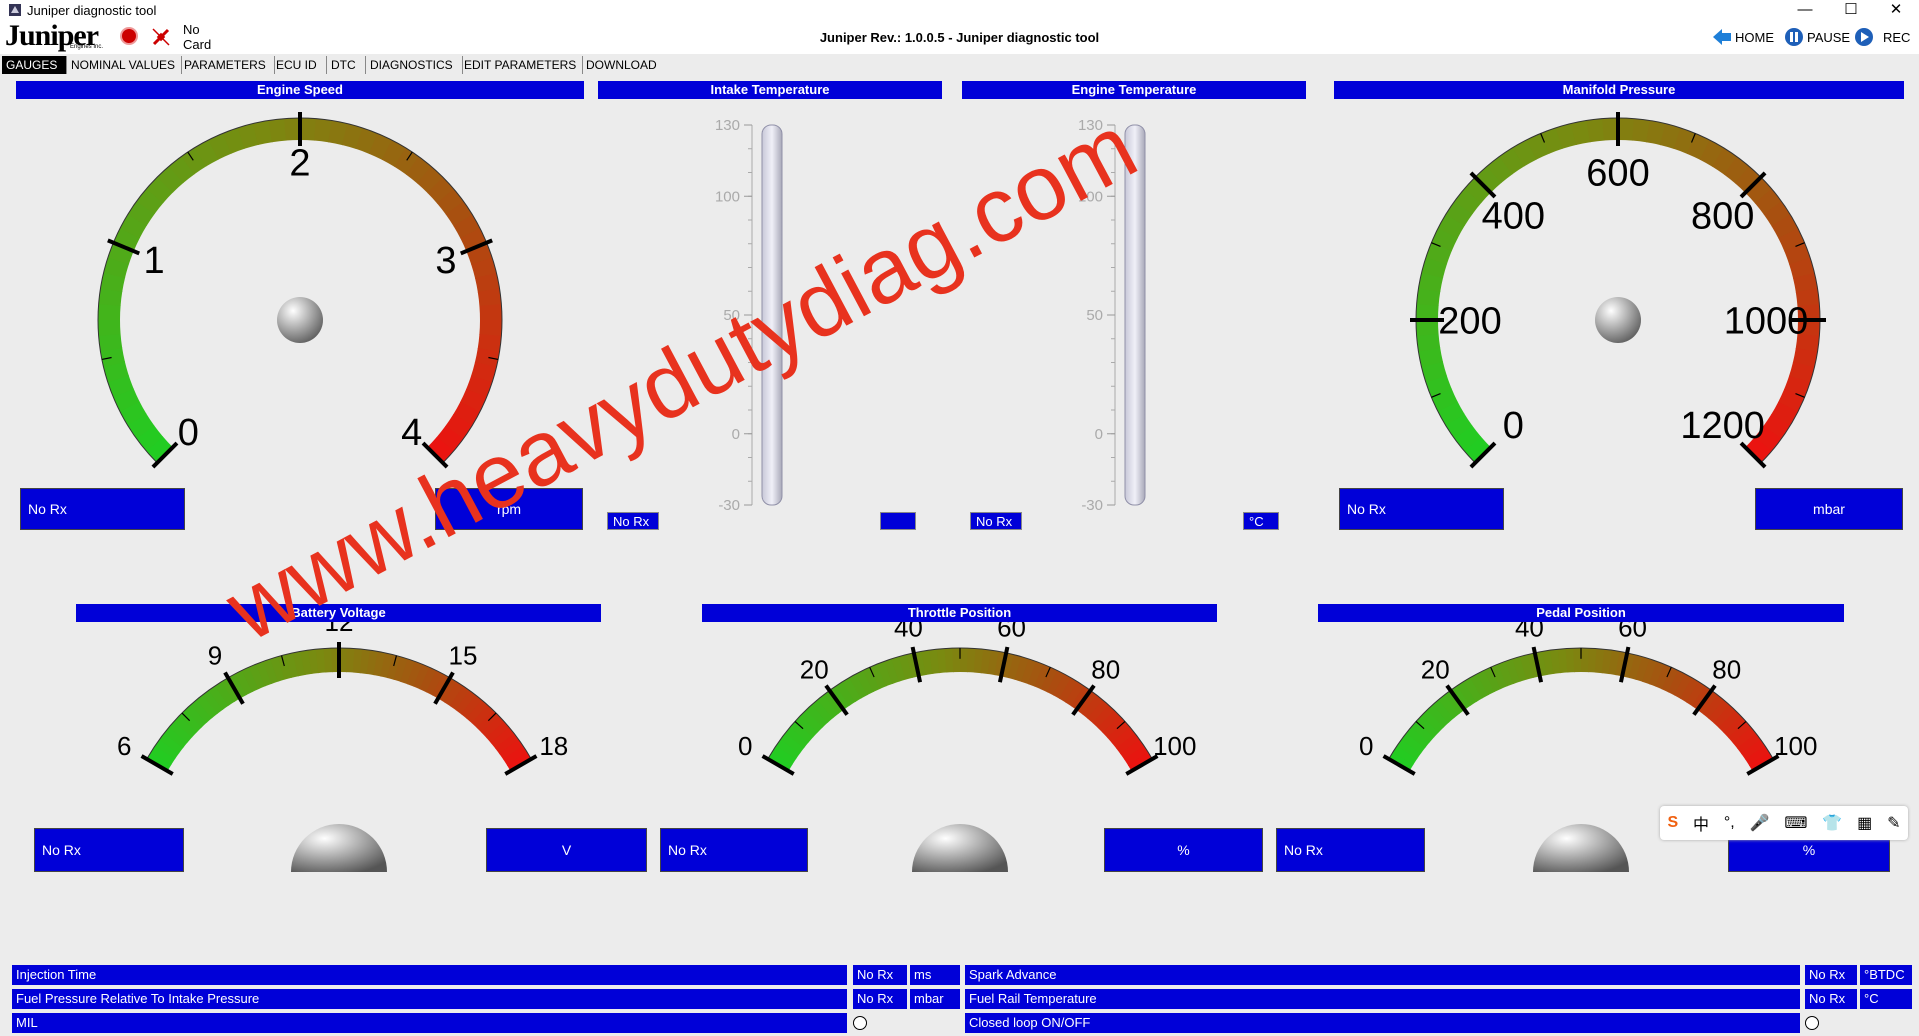 This screenshot has height=1036, width=1919. I want to click on pause-button: PAUSE, so click(1817, 37).